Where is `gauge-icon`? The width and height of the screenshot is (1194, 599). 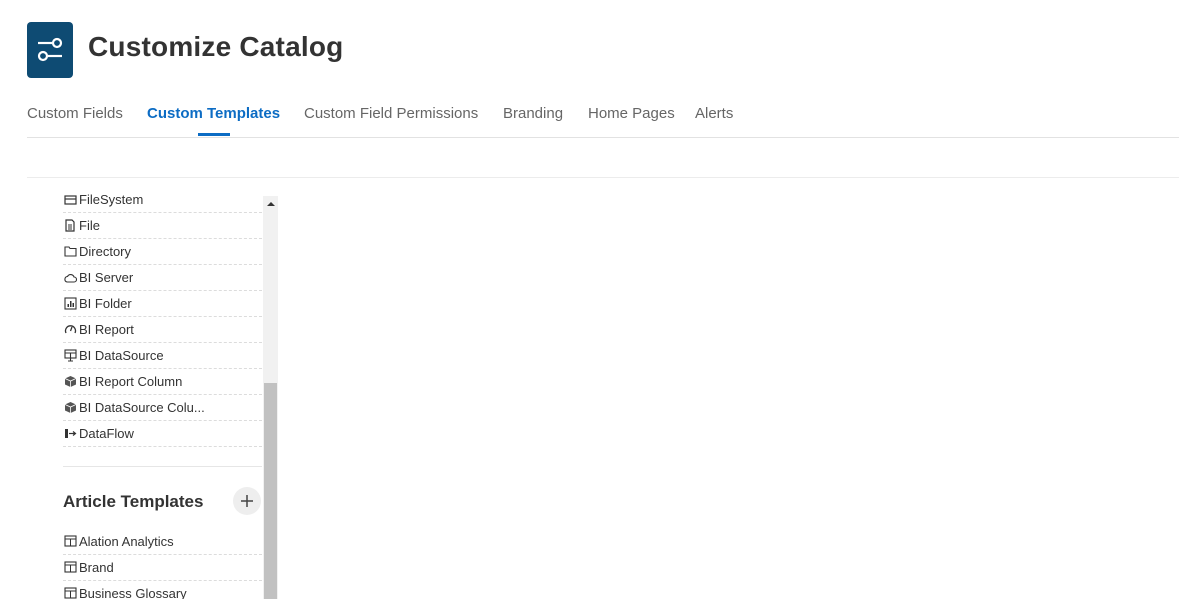
gauge-icon is located at coordinates (70, 329).